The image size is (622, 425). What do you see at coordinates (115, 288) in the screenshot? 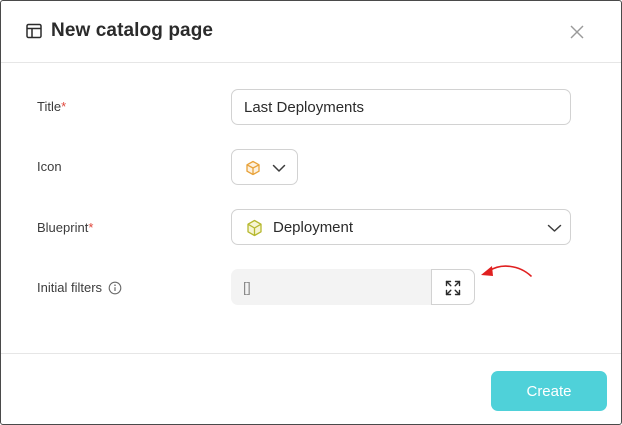
I see `info-icon` at bounding box center [115, 288].